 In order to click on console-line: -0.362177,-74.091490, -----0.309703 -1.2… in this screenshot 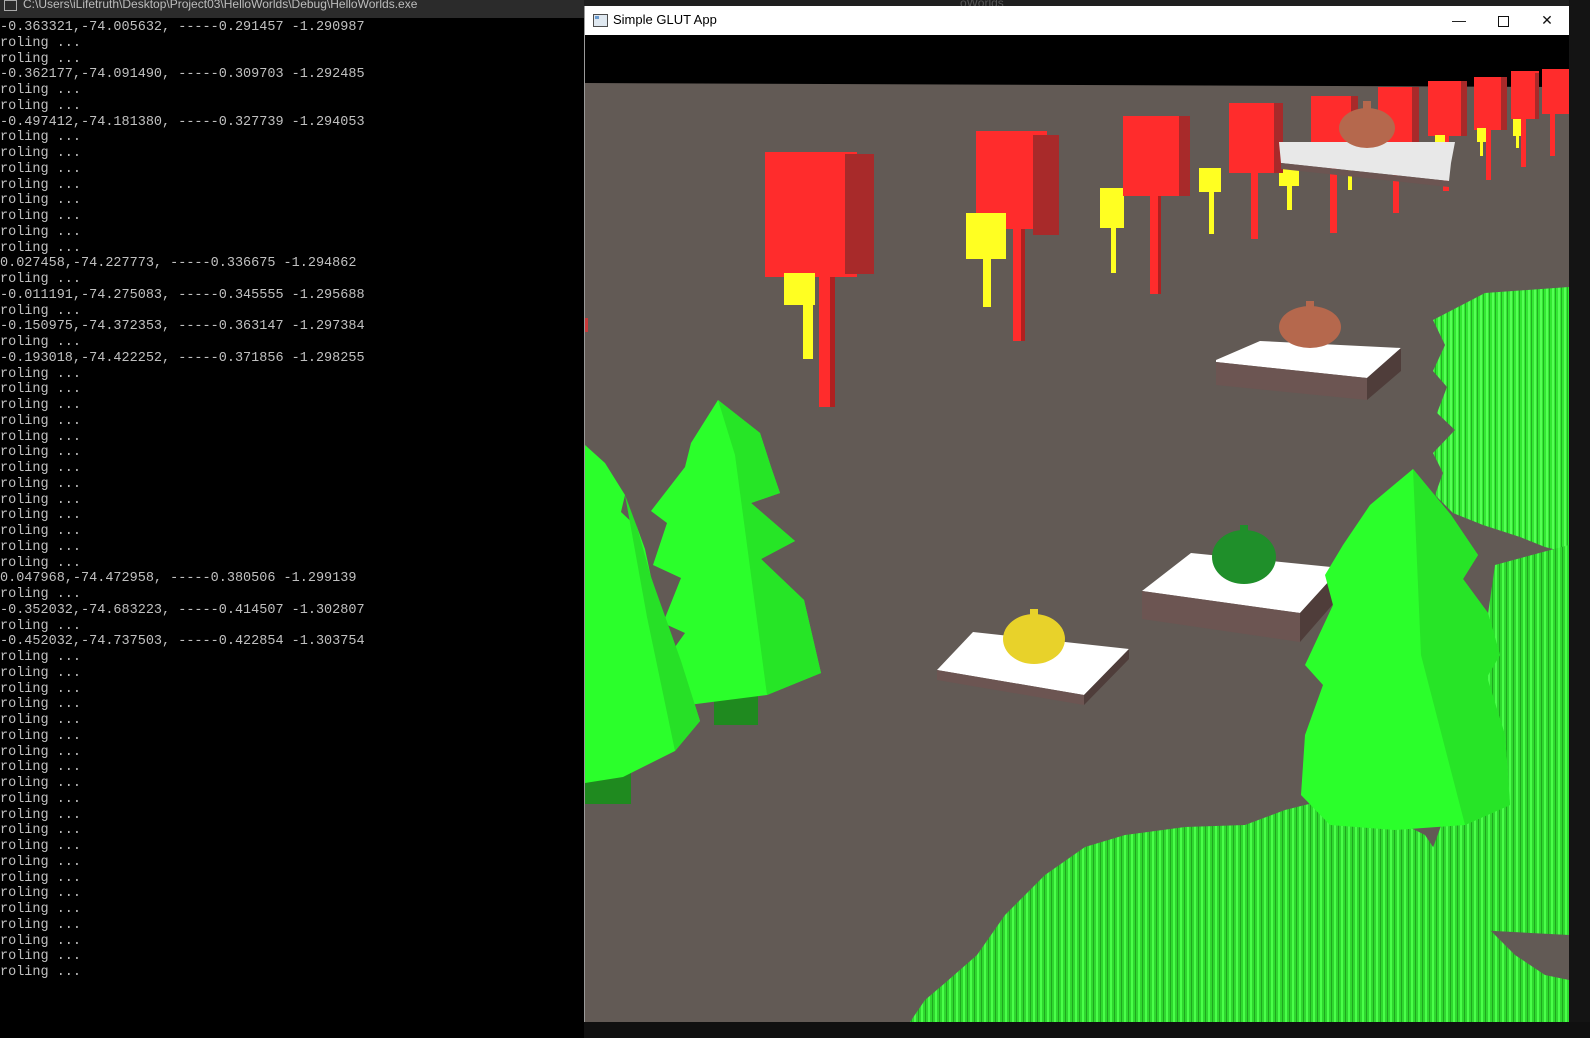, I will do `click(182, 75)`.